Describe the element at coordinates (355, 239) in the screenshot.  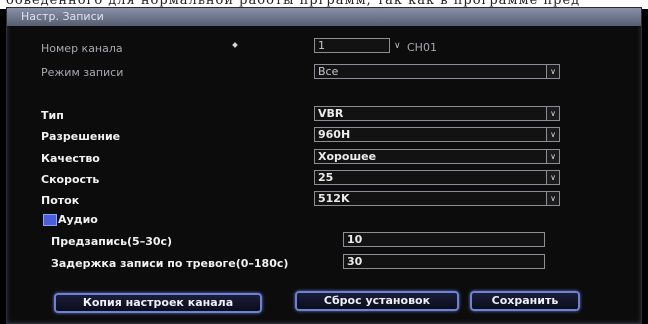
I see `prerecord-value: 10` at that location.